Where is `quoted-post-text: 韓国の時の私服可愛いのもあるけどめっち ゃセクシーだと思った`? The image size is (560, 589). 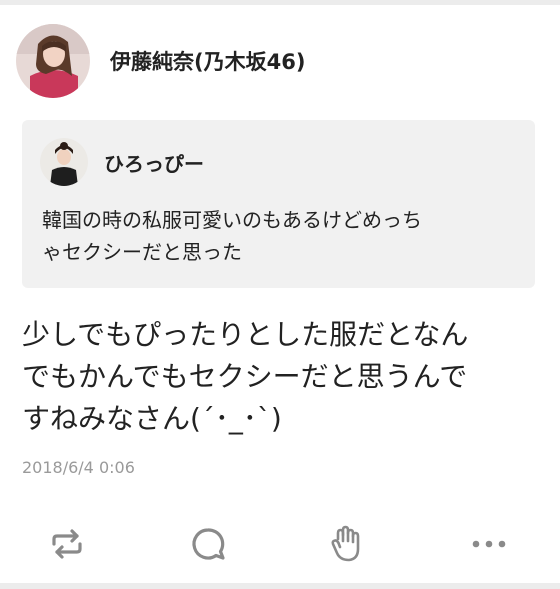 quoted-post-text: 韓国の時の私服可愛いのもあるけどめっち ゃセクシーだと思った is located at coordinates (281, 236).